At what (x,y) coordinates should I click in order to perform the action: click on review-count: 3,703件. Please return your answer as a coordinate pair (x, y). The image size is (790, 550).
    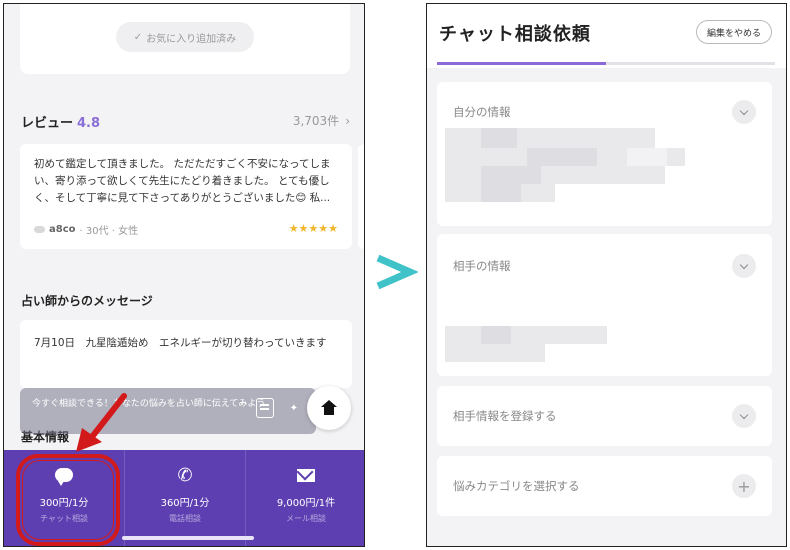
    Looking at the image, I should click on (316, 121).